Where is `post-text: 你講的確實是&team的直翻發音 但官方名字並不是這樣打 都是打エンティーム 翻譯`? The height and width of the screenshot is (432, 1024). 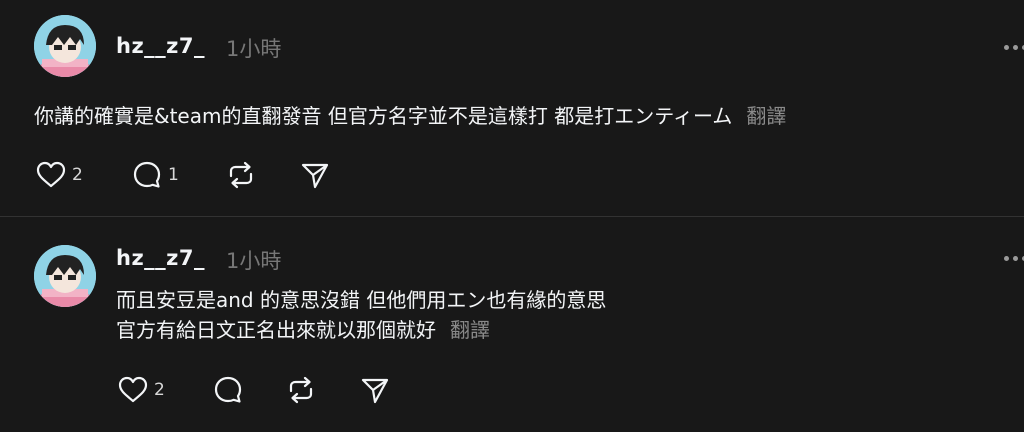 post-text: 你講的確實是&team的直翻發音 但官方名字並不是這樣打 都是打エンティーム 翻譯 is located at coordinates (410, 116).